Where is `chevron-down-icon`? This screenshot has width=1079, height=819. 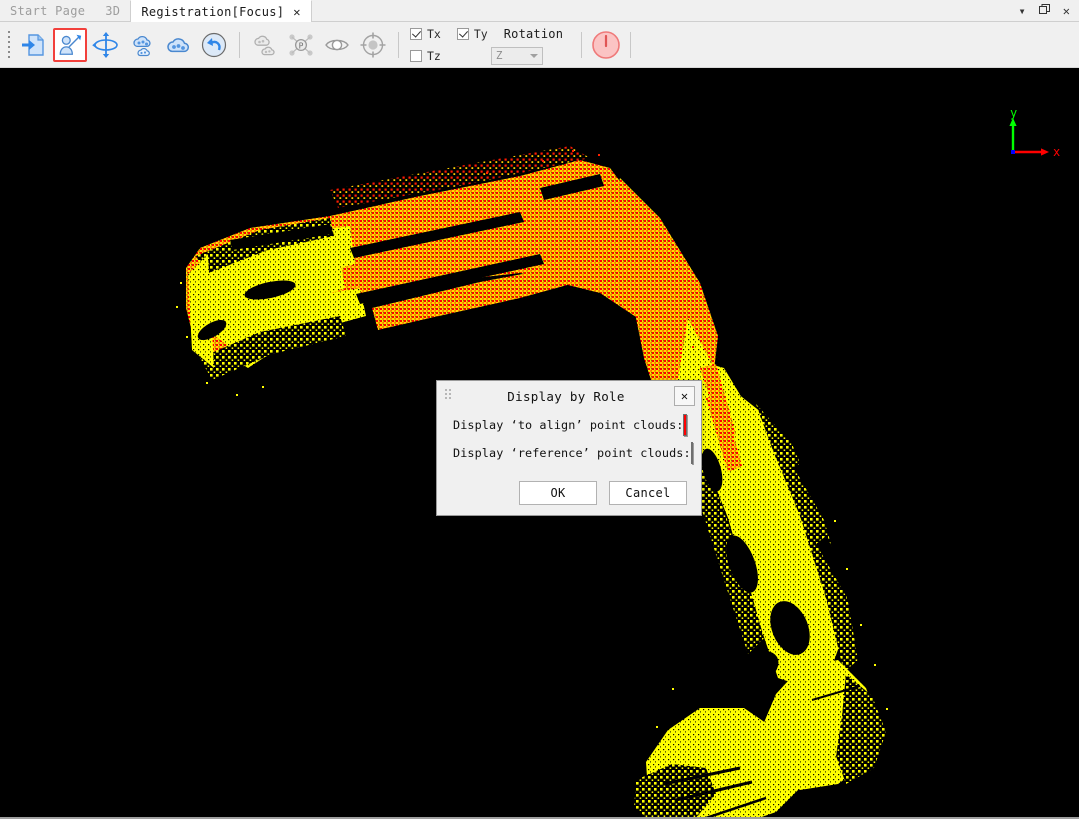
chevron-down-icon is located at coordinates (533, 55).